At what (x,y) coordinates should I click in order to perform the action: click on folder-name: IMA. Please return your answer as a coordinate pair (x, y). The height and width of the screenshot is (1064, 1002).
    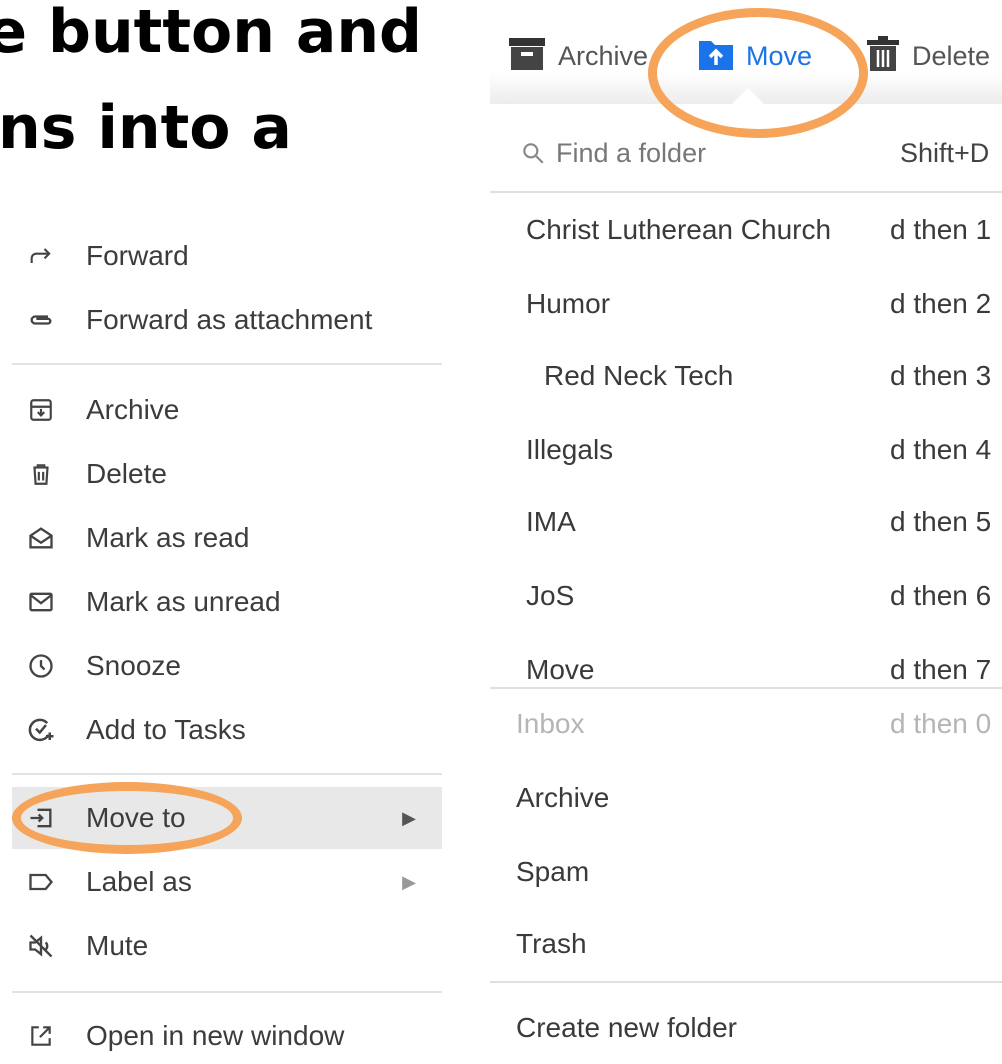
    Looking at the image, I should click on (551, 521).